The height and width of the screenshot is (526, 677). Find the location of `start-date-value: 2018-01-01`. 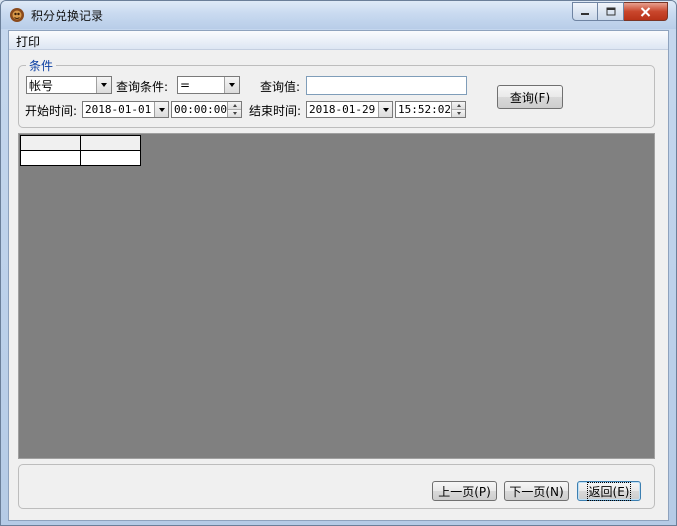

start-date-value: 2018-01-01 is located at coordinates (118, 109).